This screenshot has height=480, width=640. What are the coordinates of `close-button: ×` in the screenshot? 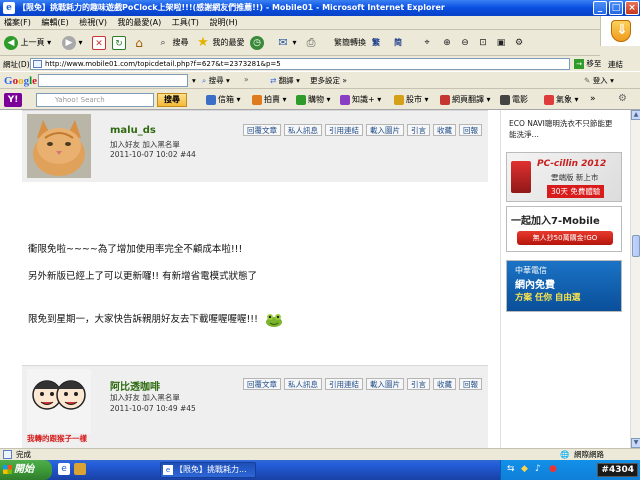 It's located at (632, 8).